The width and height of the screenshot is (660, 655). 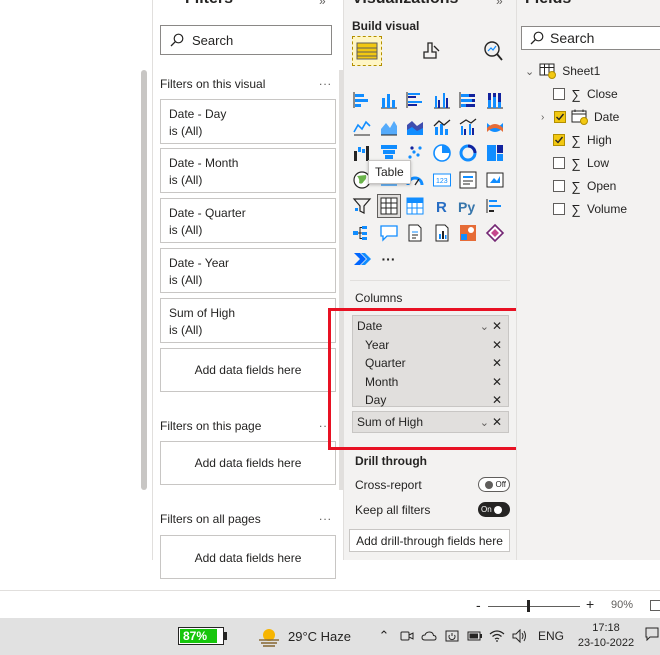 What do you see at coordinates (534, 606) in the screenshot?
I see `zoom-slider-track` at bounding box center [534, 606].